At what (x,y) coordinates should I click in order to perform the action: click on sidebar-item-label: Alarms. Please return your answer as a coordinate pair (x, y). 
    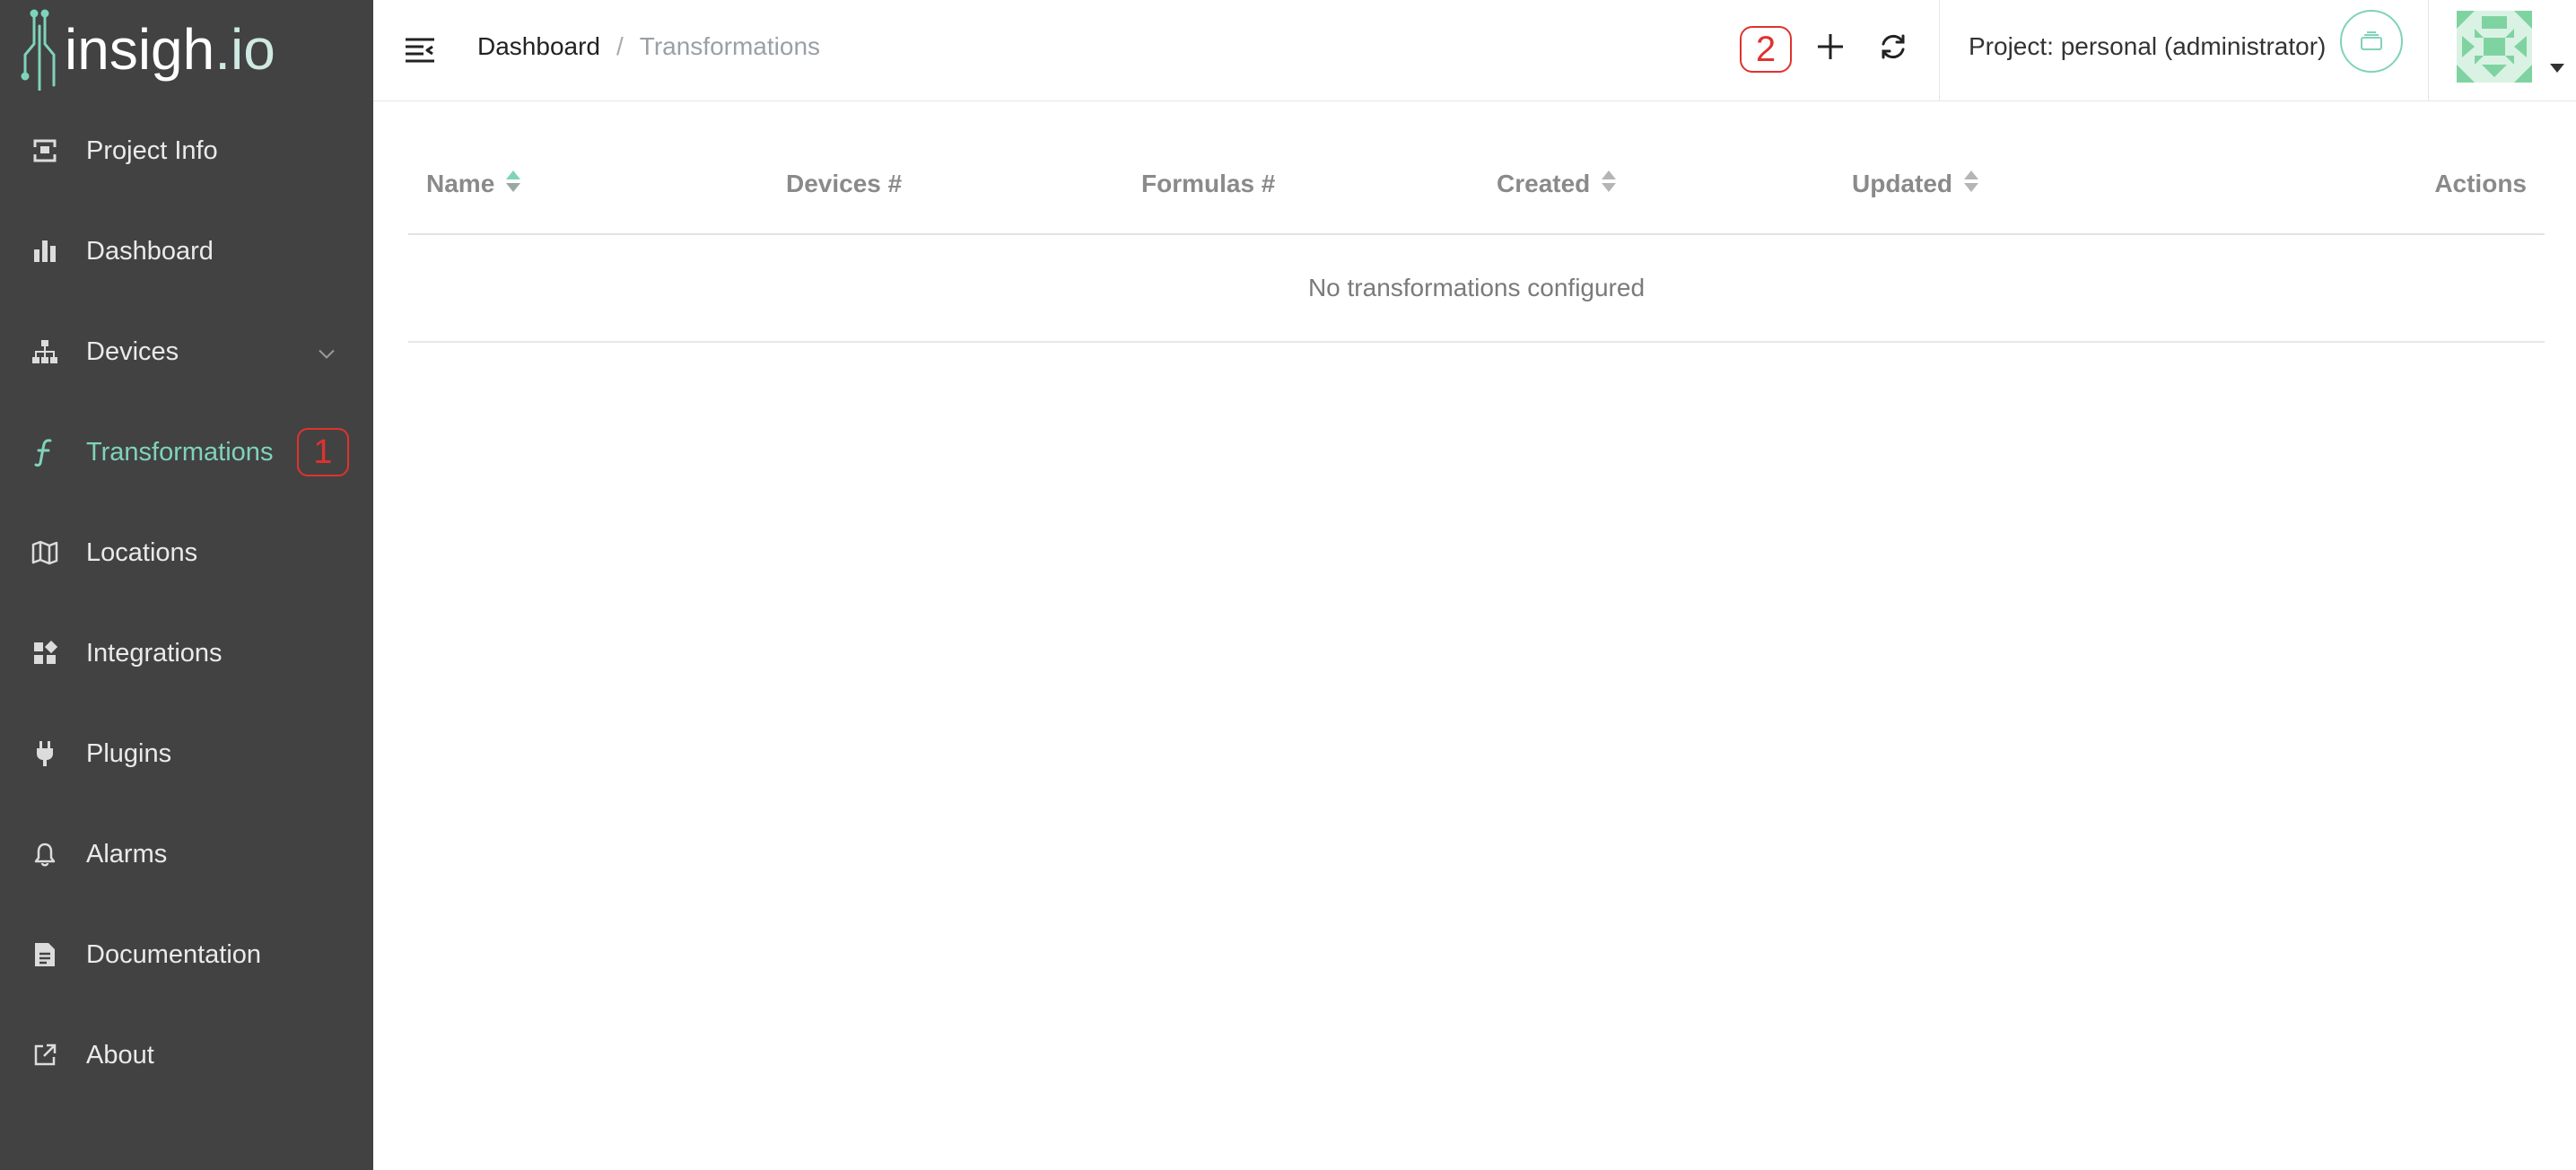
    Looking at the image, I should click on (127, 854).